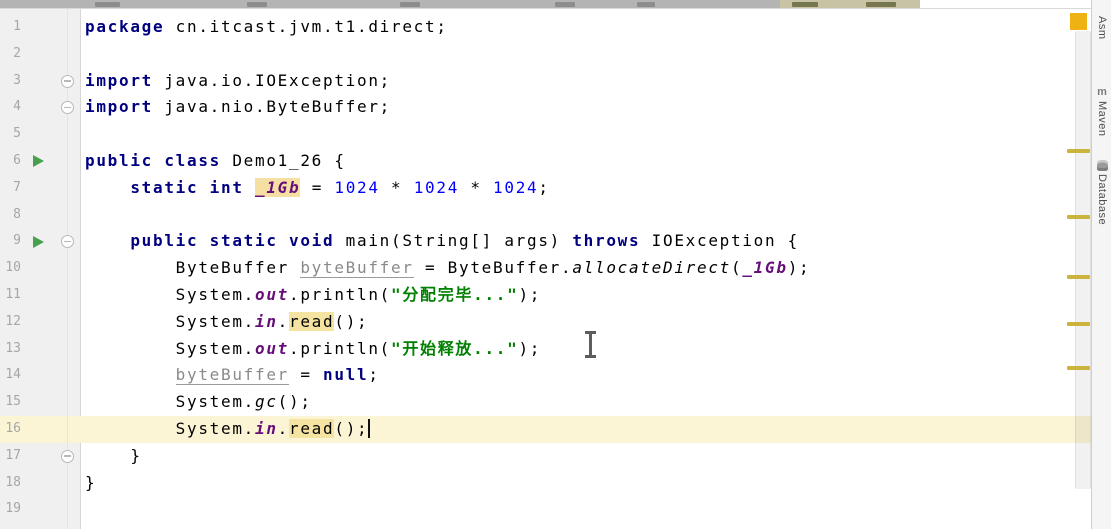 The height and width of the screenshot is (529, 1111). Describe the element at coordinates (40, 188) in the screenshot. I see `gutter-cell: 7` at that location.